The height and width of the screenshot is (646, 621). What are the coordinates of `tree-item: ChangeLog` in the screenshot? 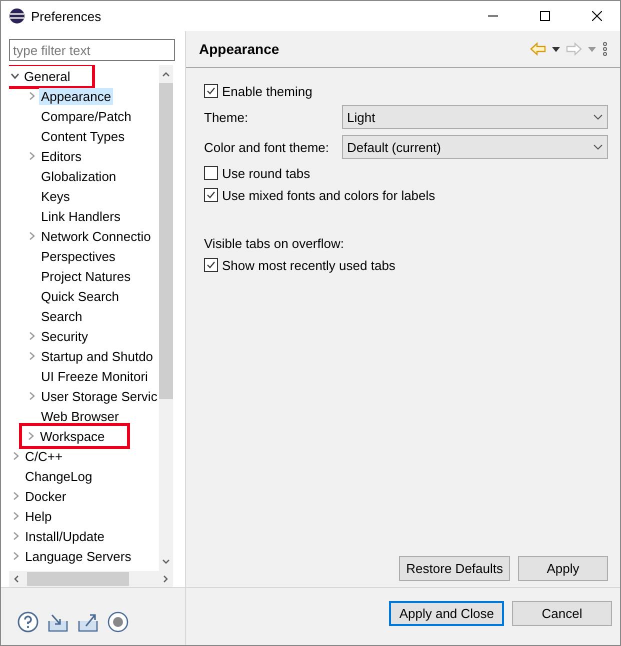 It's located at (58, 476).